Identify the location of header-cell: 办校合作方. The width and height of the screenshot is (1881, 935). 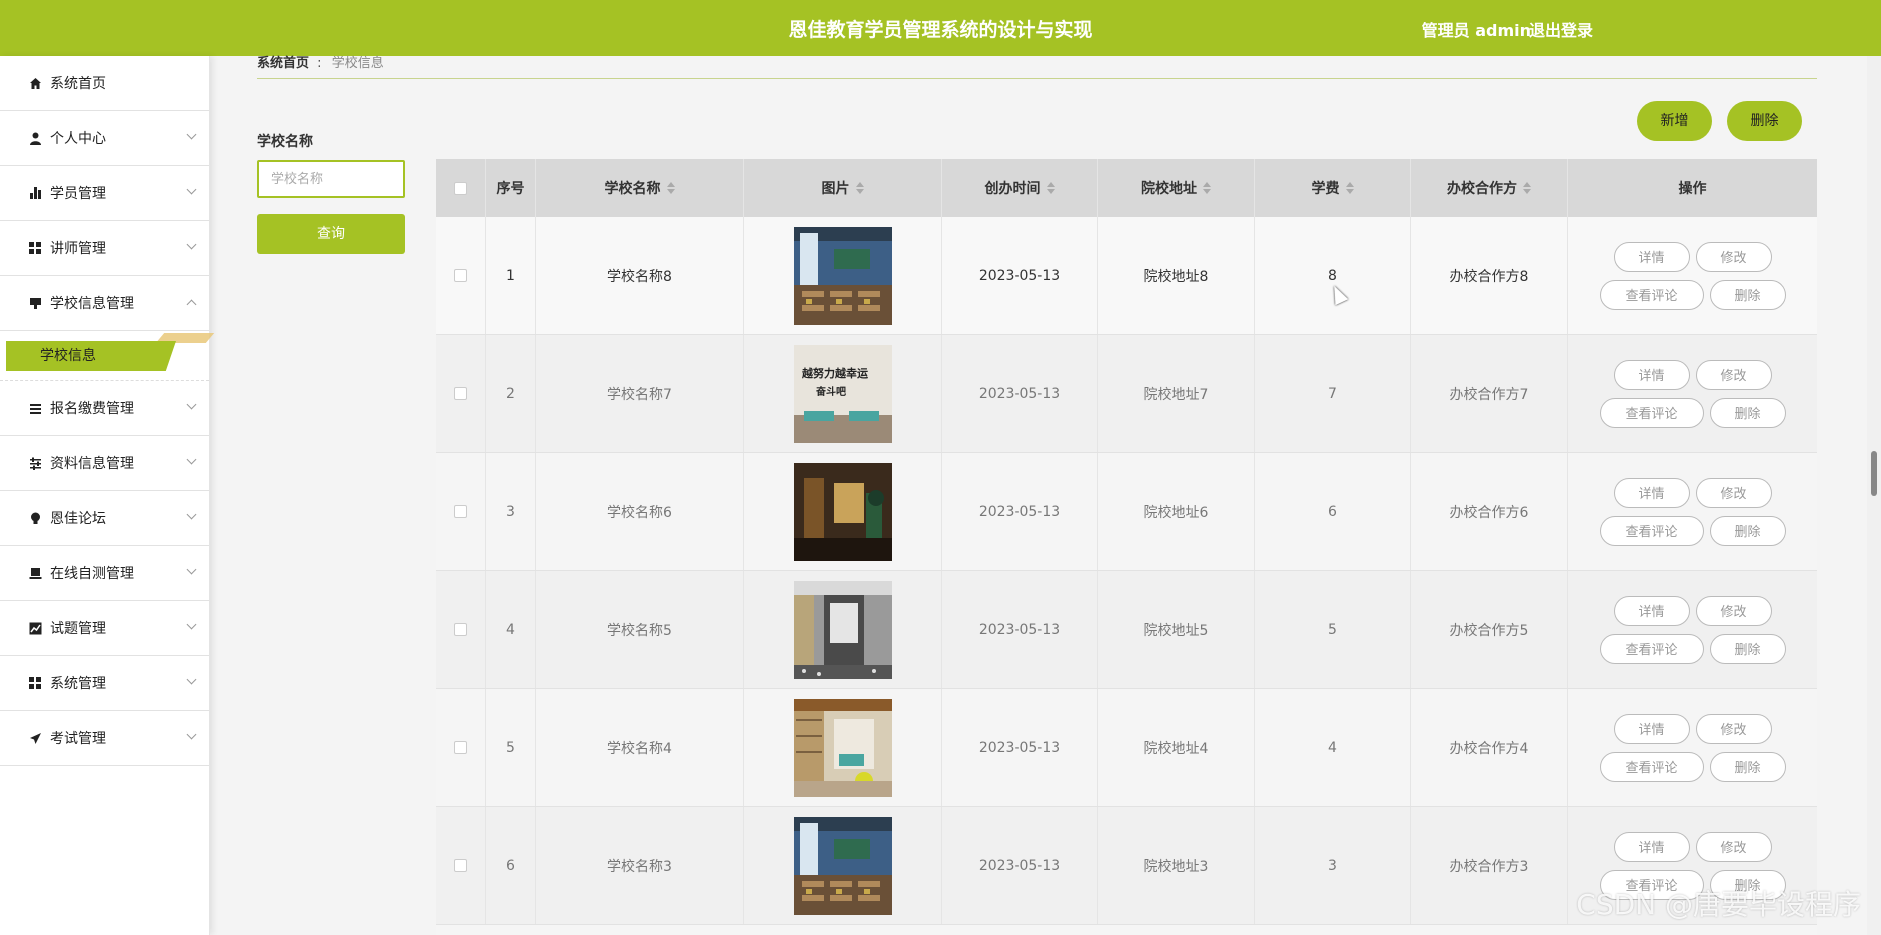
(1489, 188).